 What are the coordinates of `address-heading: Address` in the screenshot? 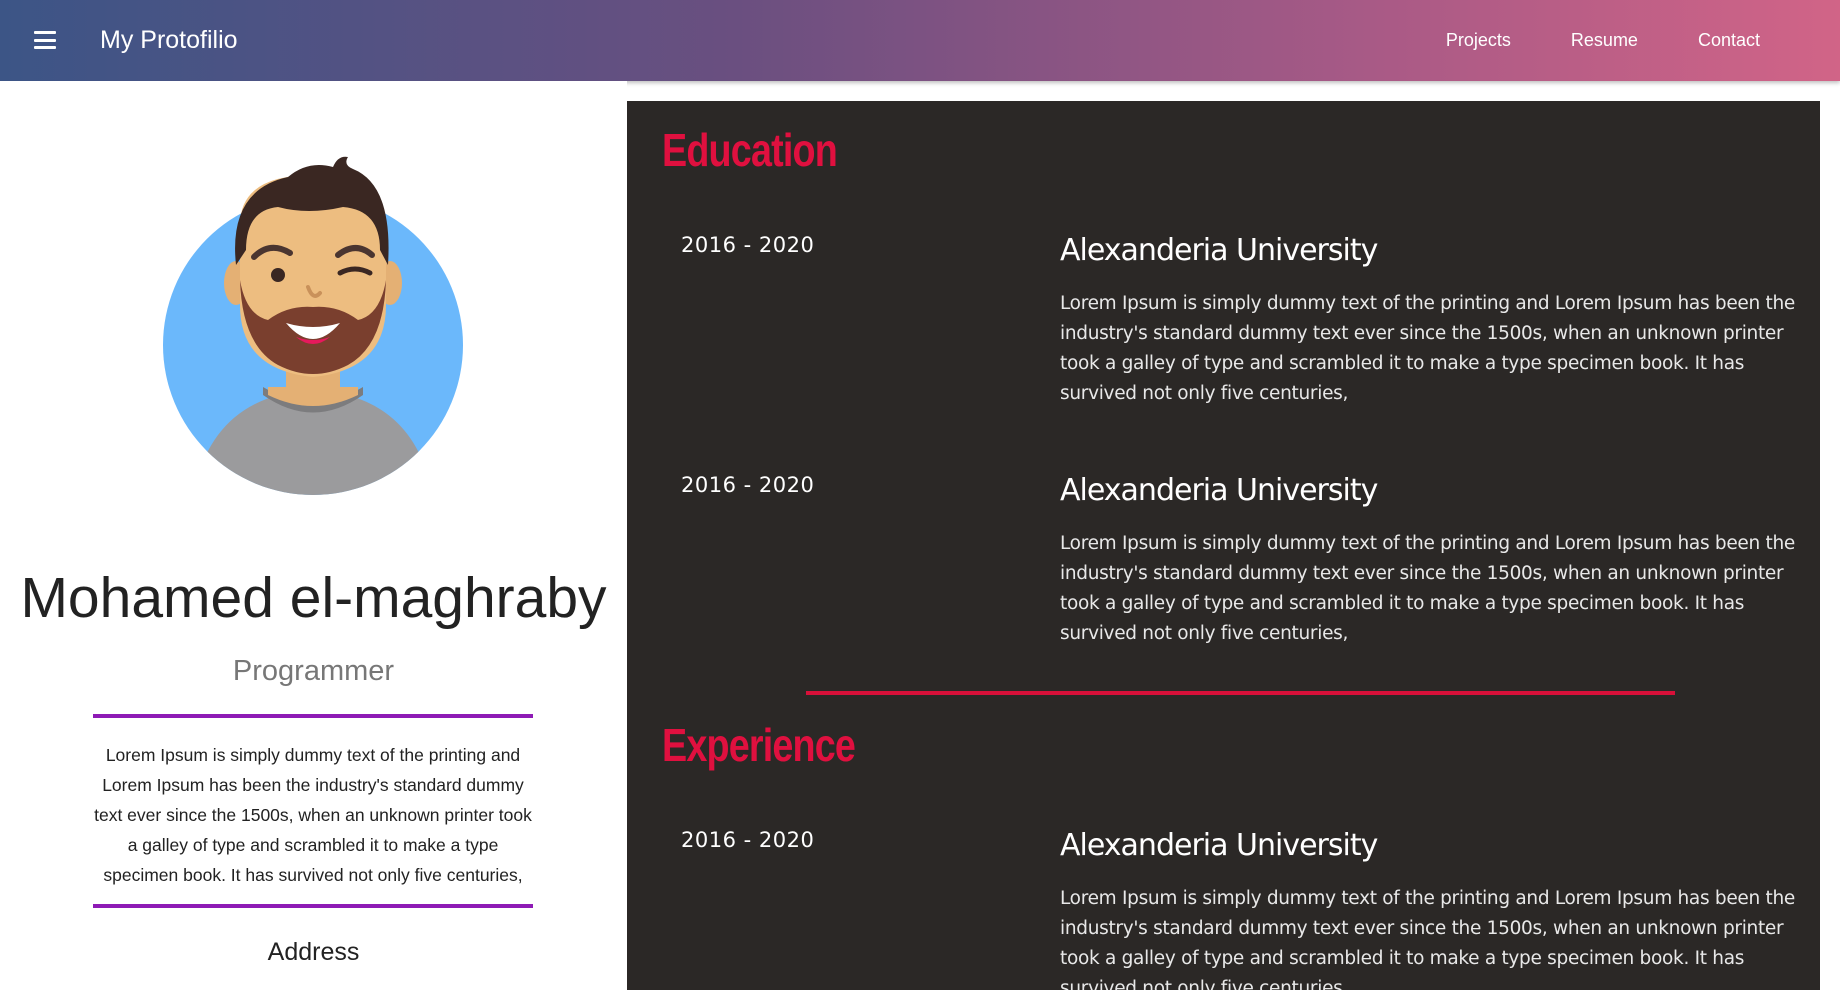 It's located at (313, 952).